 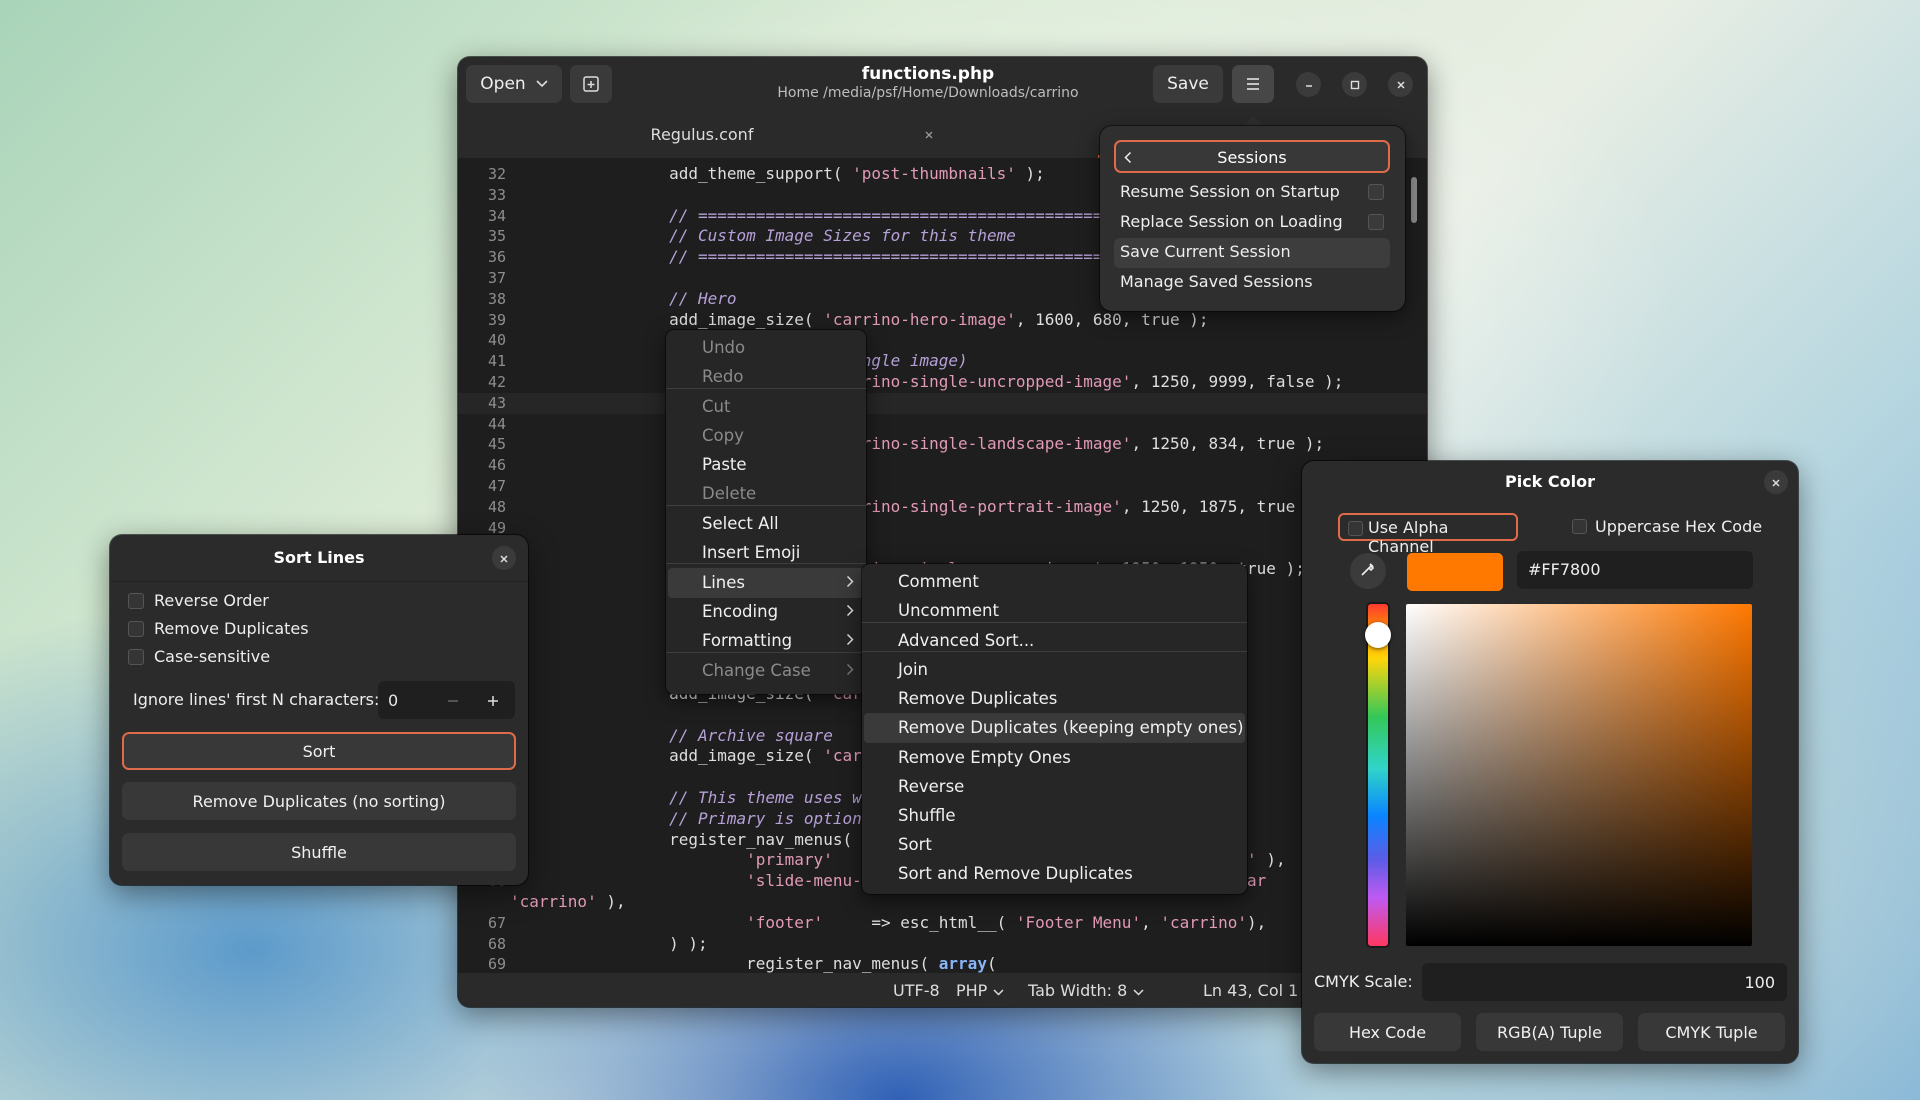 What do you see at coordinates (198, 600) in the screenshot?
I see `reverse-order-option: Reverse Order` at bounding box center [198, 600].